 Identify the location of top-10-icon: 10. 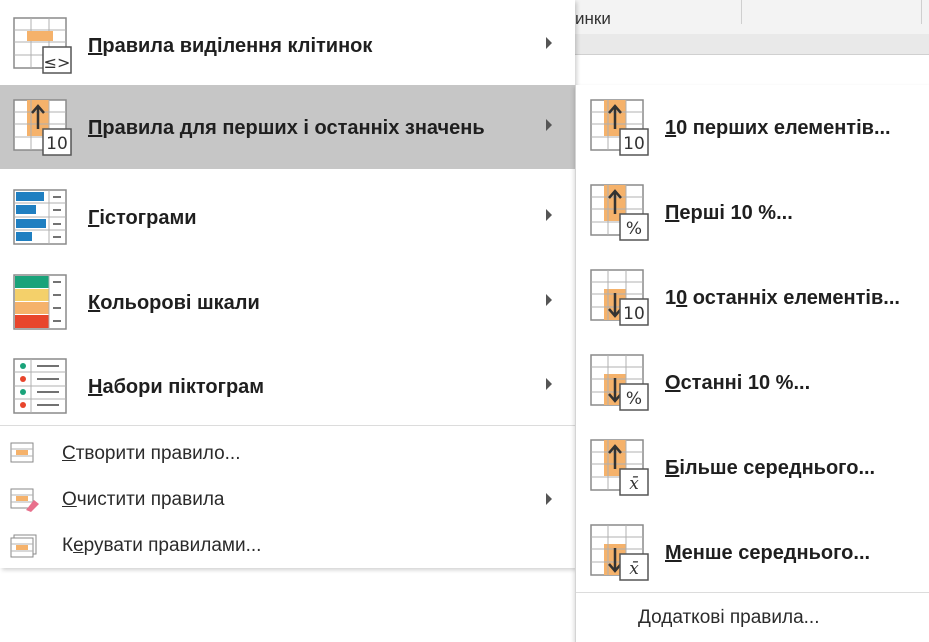
(621, 130).